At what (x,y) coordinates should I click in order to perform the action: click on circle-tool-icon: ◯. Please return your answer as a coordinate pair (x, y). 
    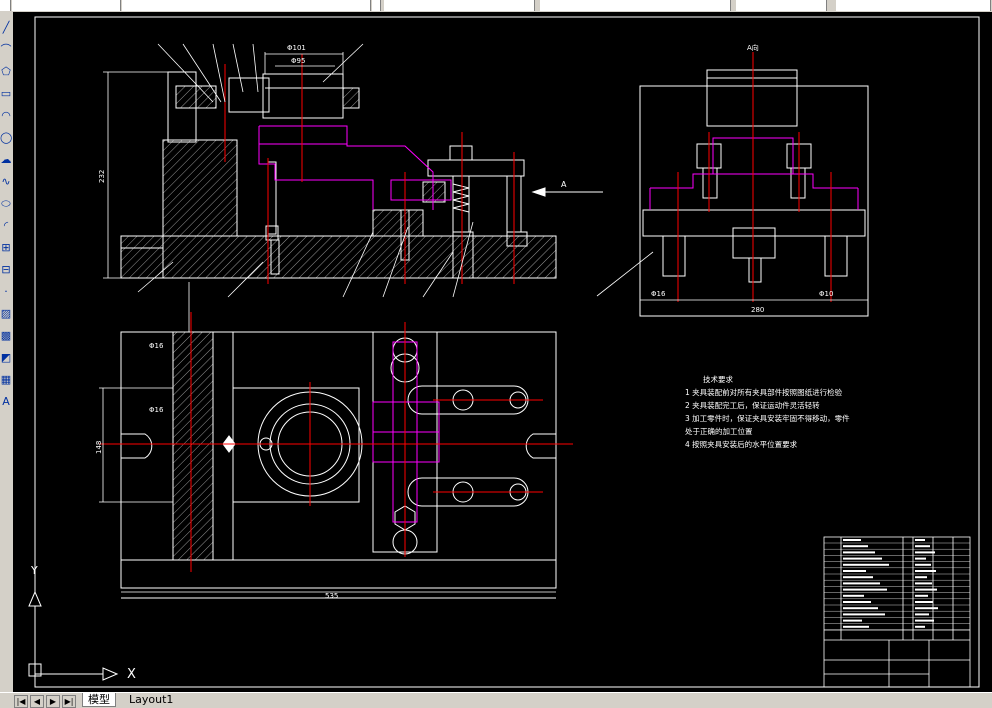
    Looking at the image, I should click on (6, 138).